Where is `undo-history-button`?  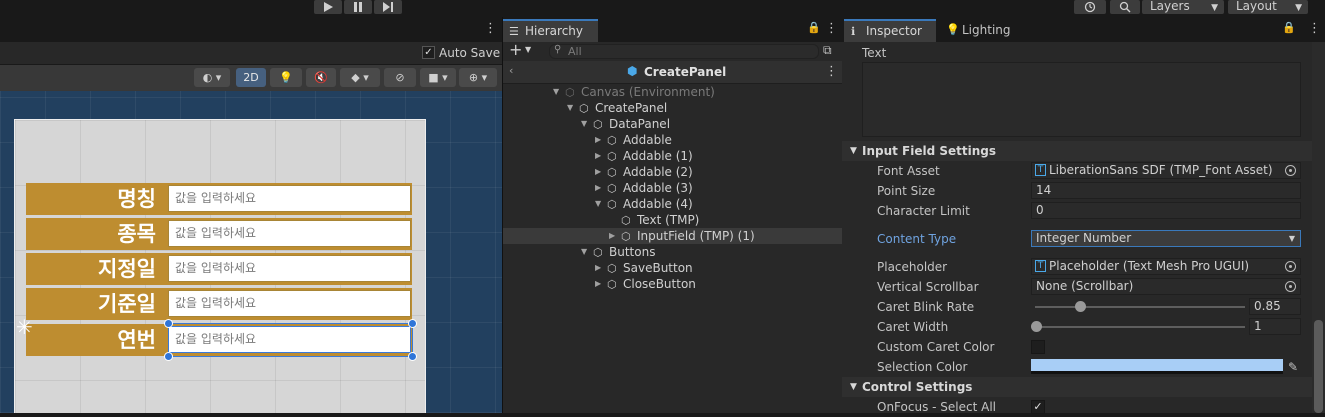 undo-history-button is located at coordinates (1090, 7).